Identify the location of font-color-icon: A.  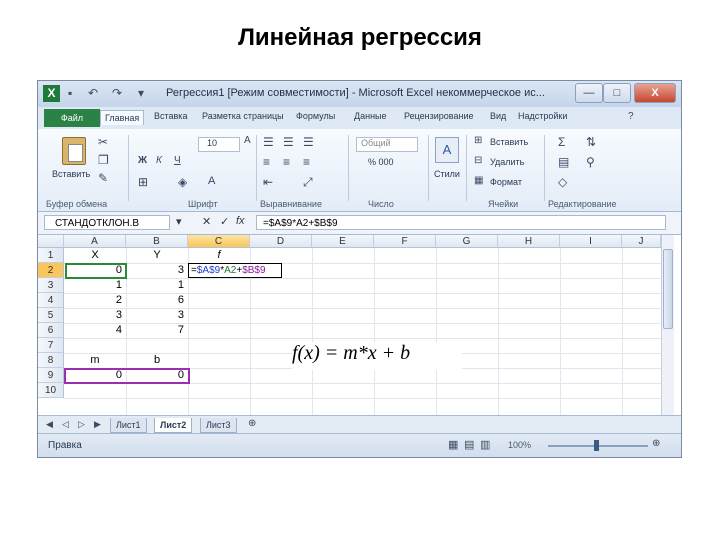
(211, 181).